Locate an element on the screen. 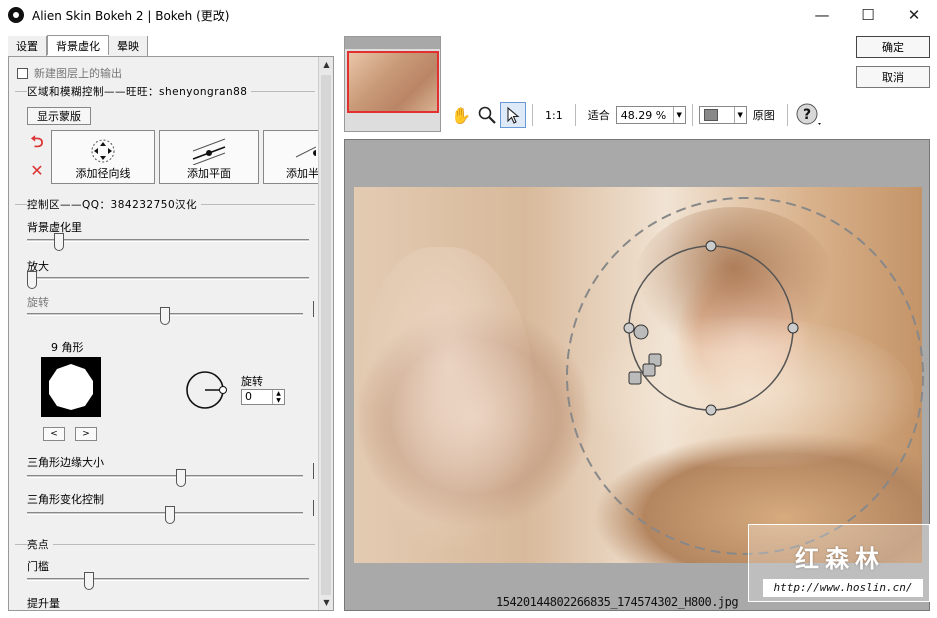  show-mask-button: 显示蒙版 is located at coordinates (59, 116).